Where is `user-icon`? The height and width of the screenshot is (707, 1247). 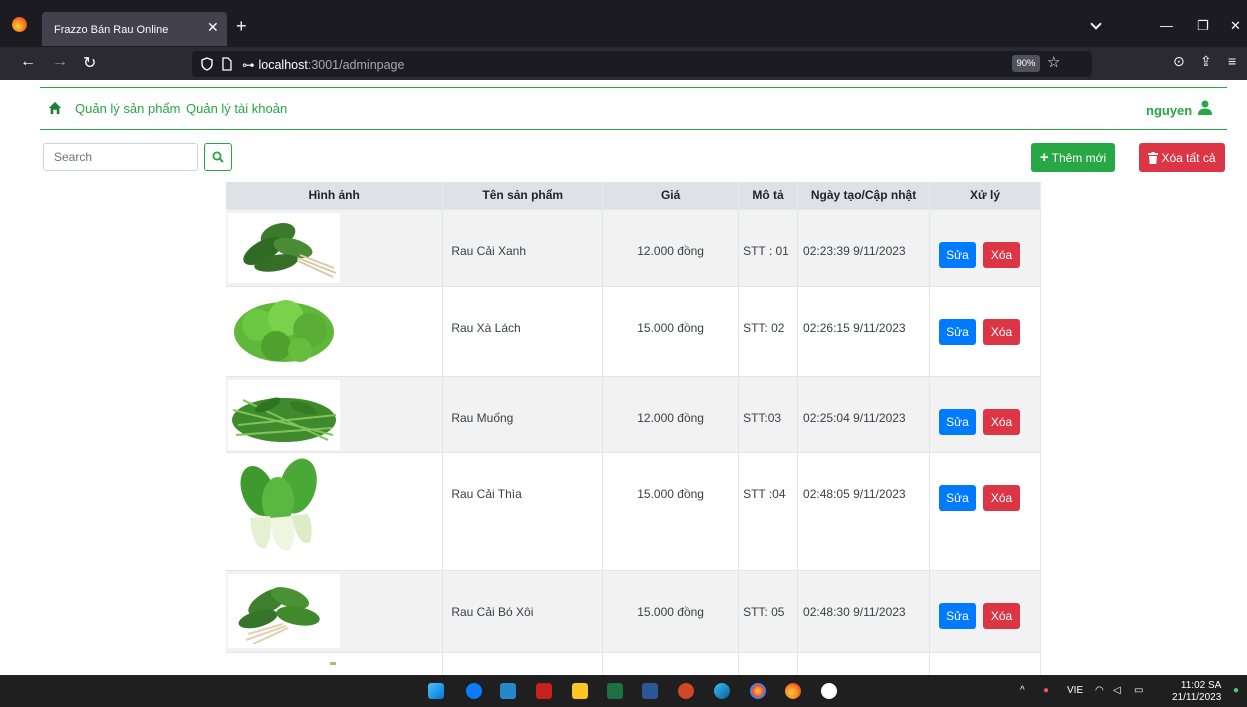
user-icon is located at coordinates (1205, 108).